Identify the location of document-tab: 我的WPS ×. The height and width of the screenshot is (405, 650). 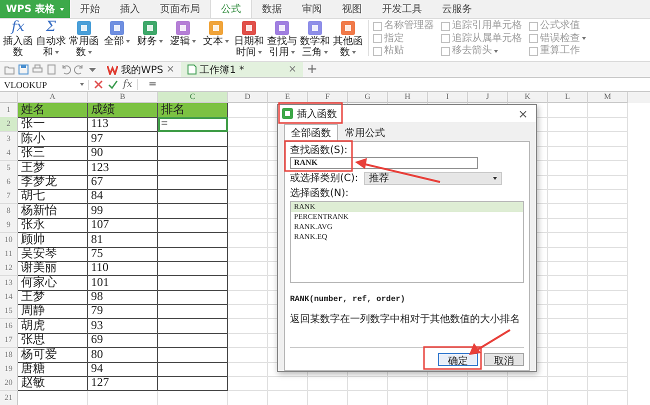
(141, 69).